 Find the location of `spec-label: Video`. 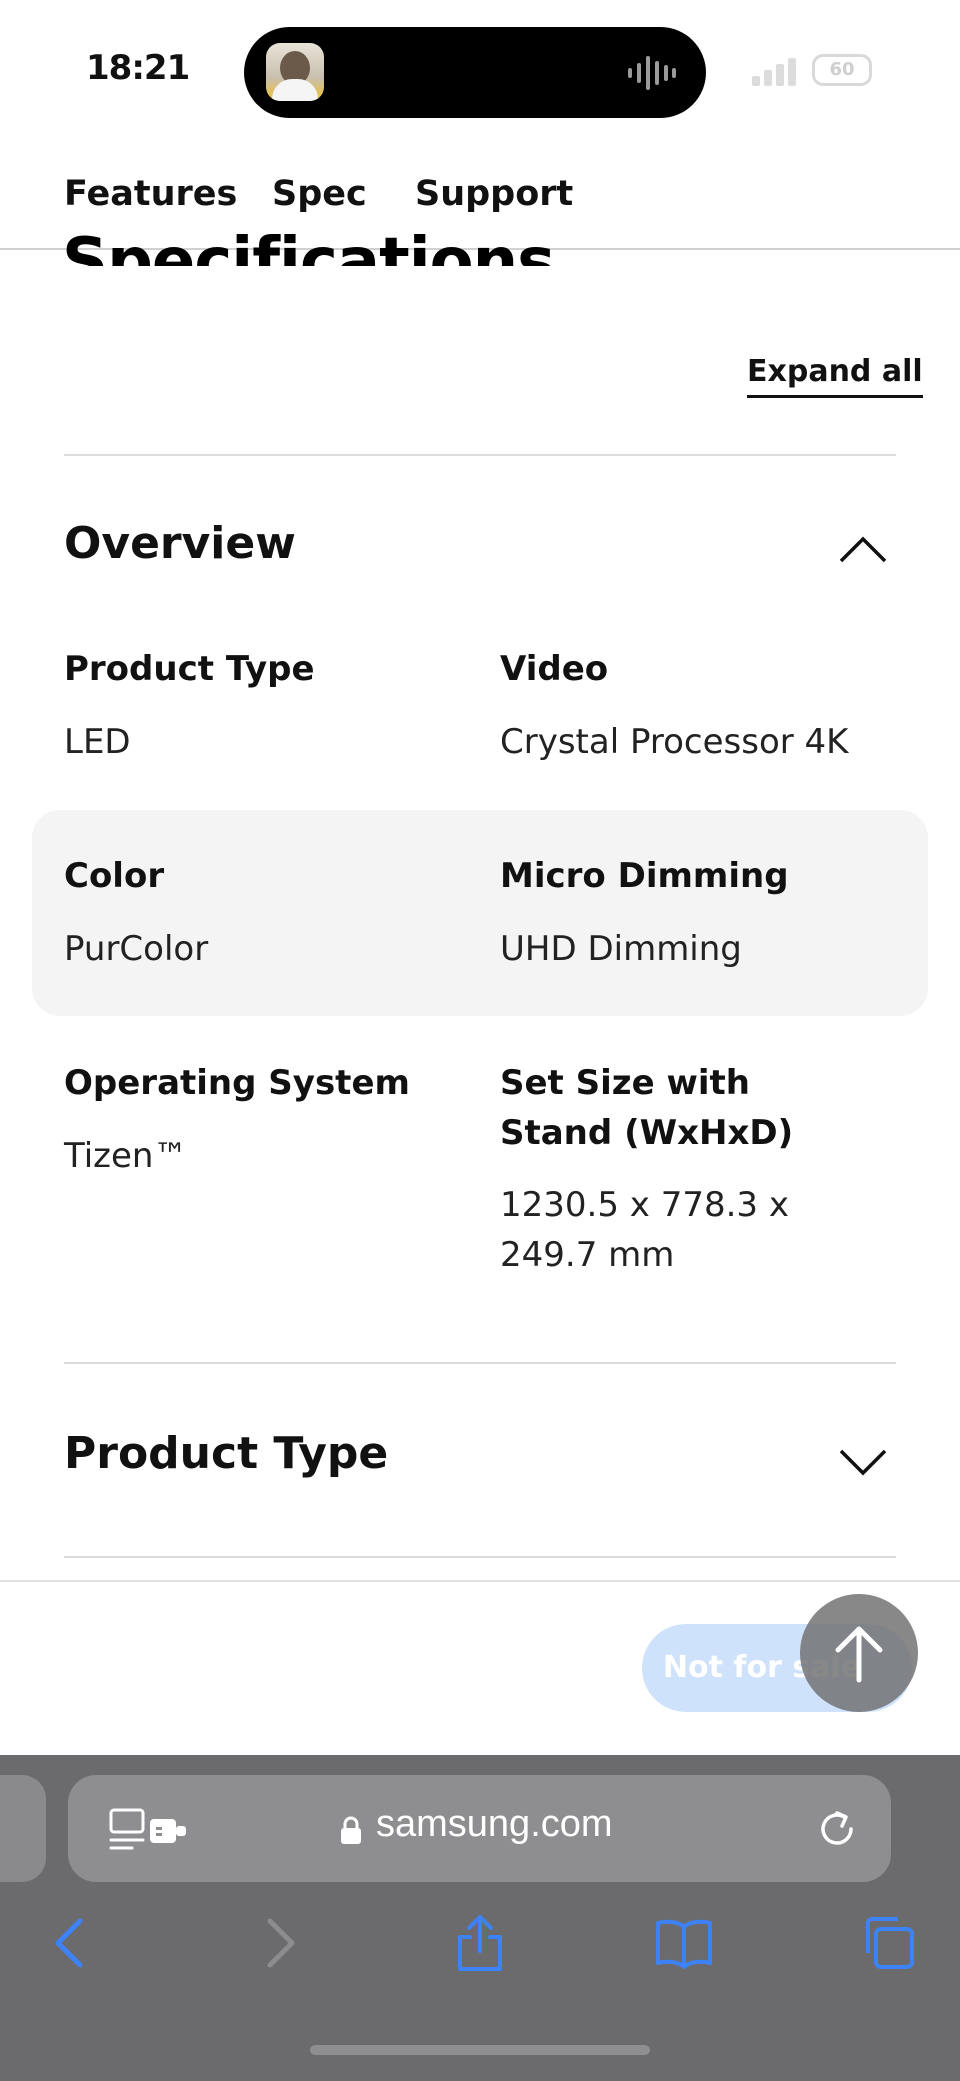

spec-label: Video is located at coordinates (554, 669).